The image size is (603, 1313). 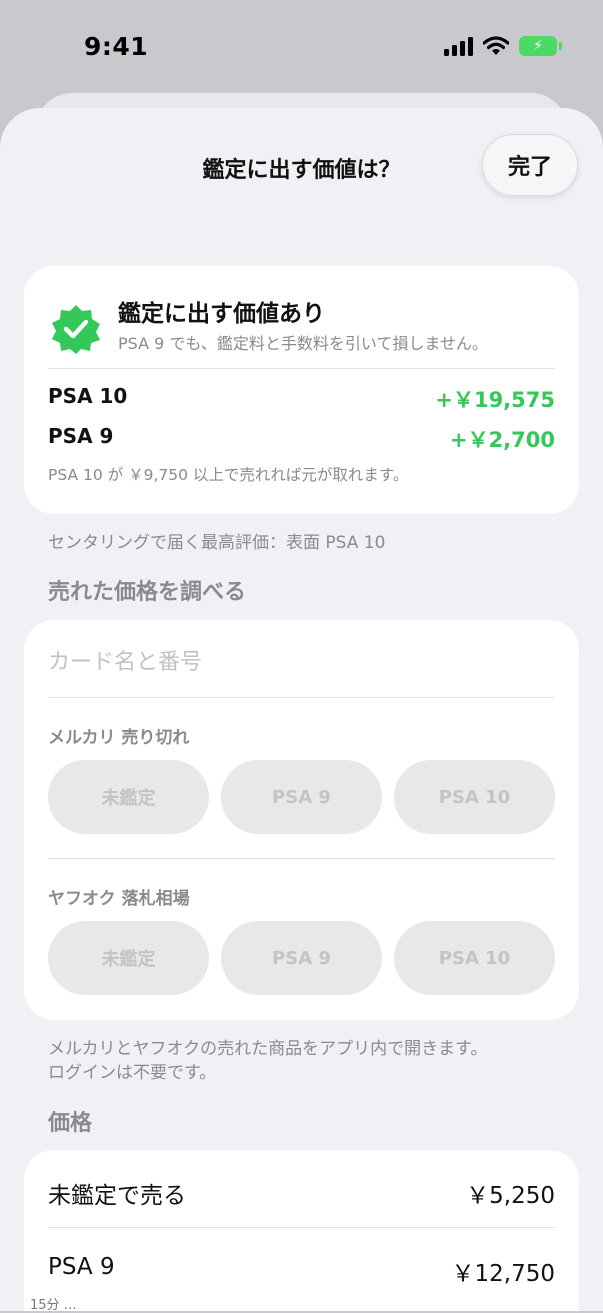 I want to click on centering-caption: センタリングで届く最高評価：表面 PSA 10, so click(x=217, y=543).